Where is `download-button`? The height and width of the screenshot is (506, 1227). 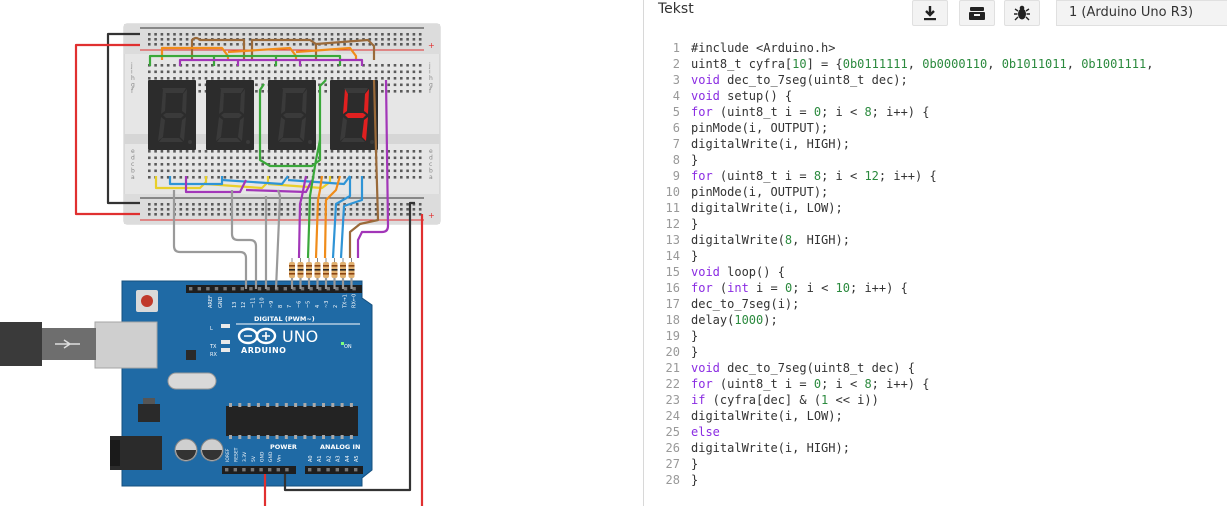 download-button is located at coordinates (930, 13).